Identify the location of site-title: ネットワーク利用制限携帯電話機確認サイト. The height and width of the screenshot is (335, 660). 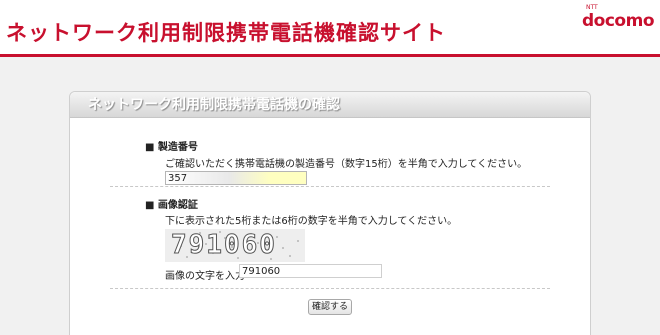
(226, 33).